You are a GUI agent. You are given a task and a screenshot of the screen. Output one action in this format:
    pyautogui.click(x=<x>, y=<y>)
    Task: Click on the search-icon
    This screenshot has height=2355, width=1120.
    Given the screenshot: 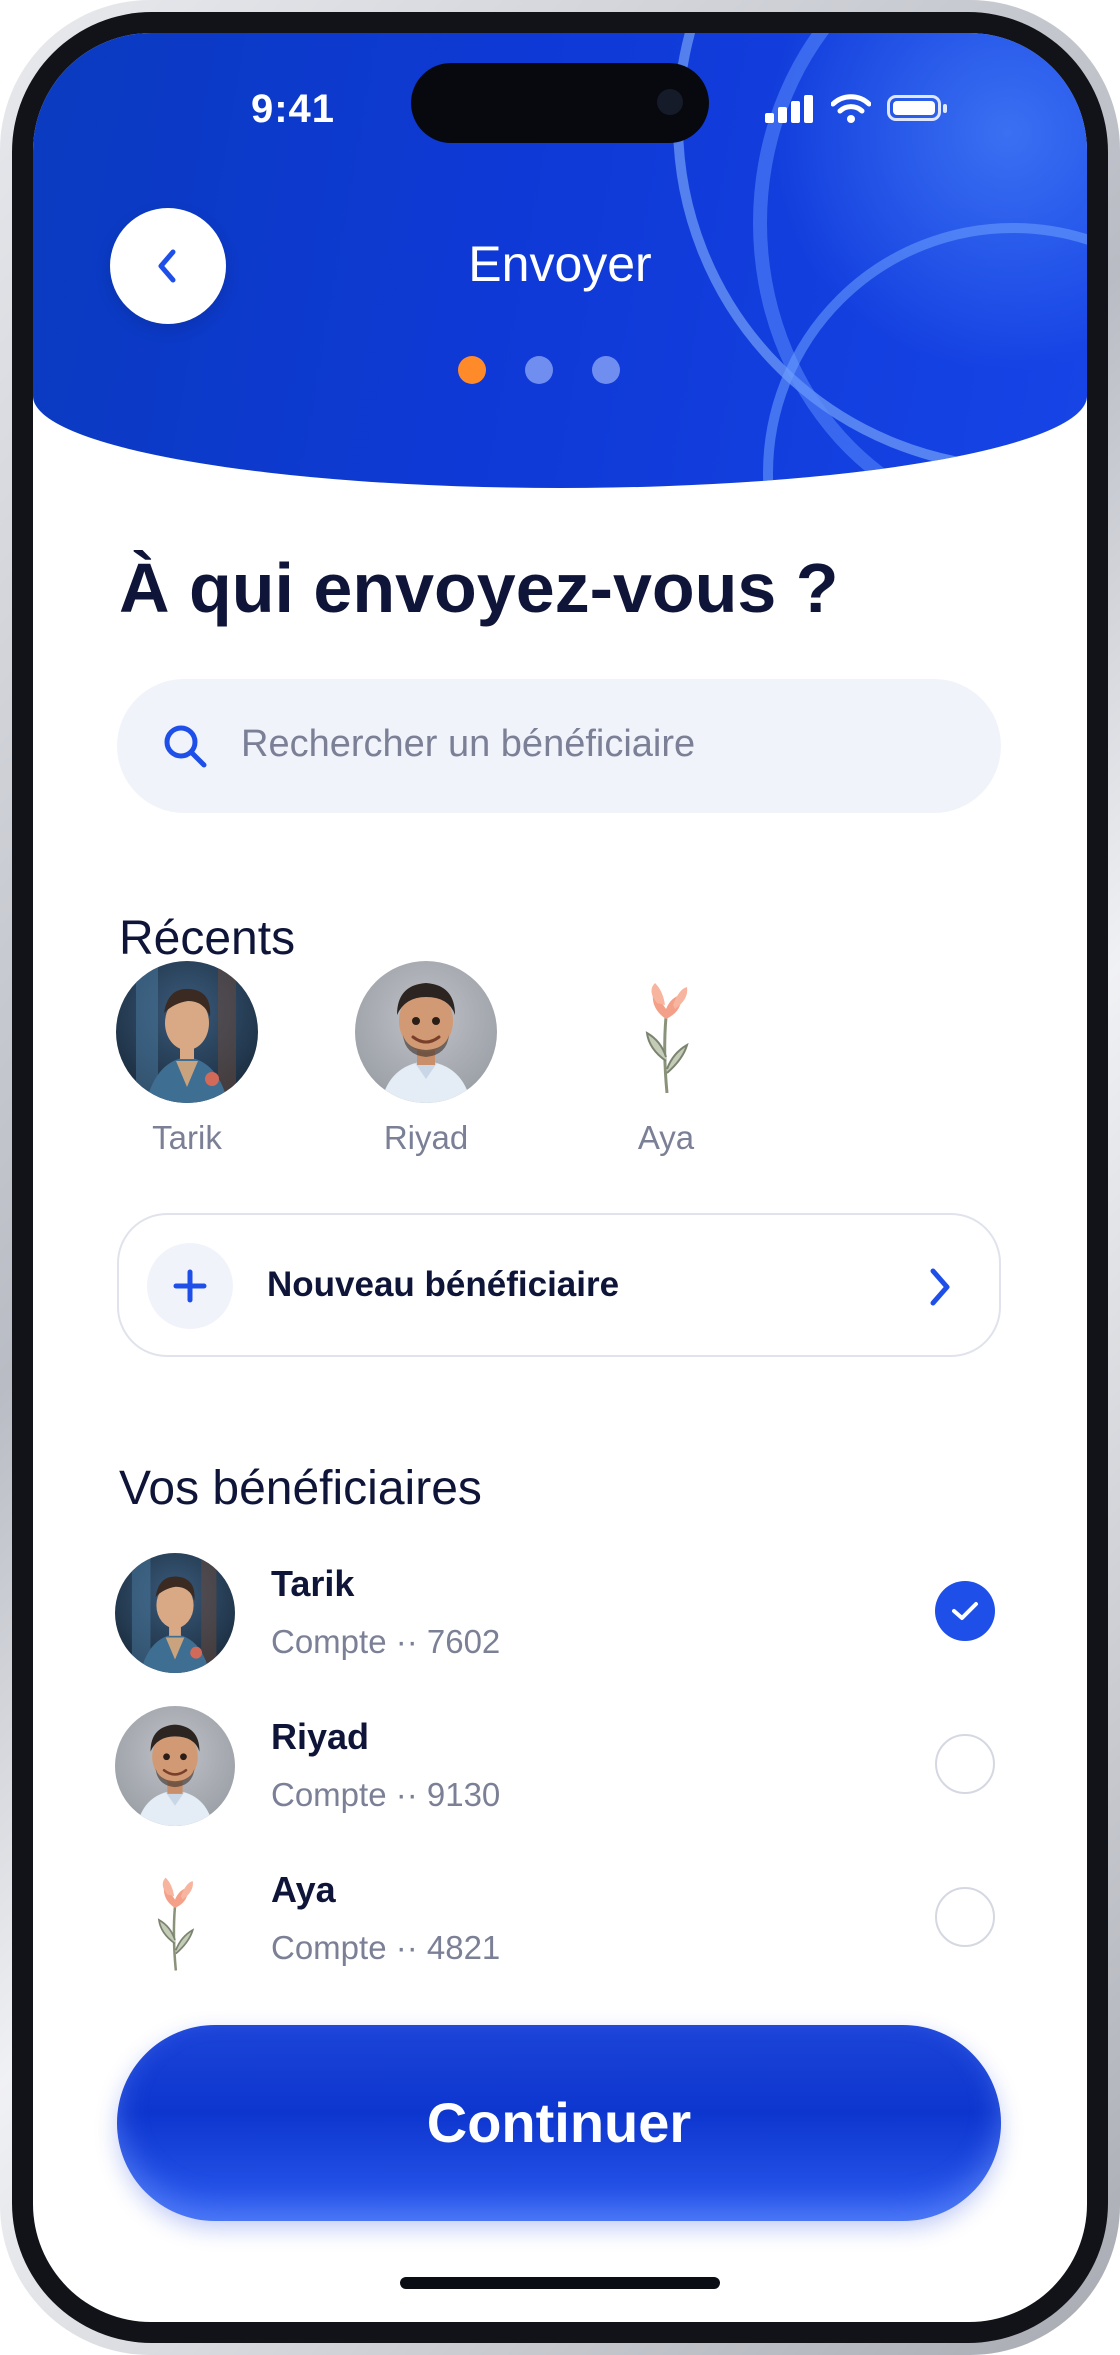 What is the action you would take?
    pyautogui.click(x=185, y=746)
    